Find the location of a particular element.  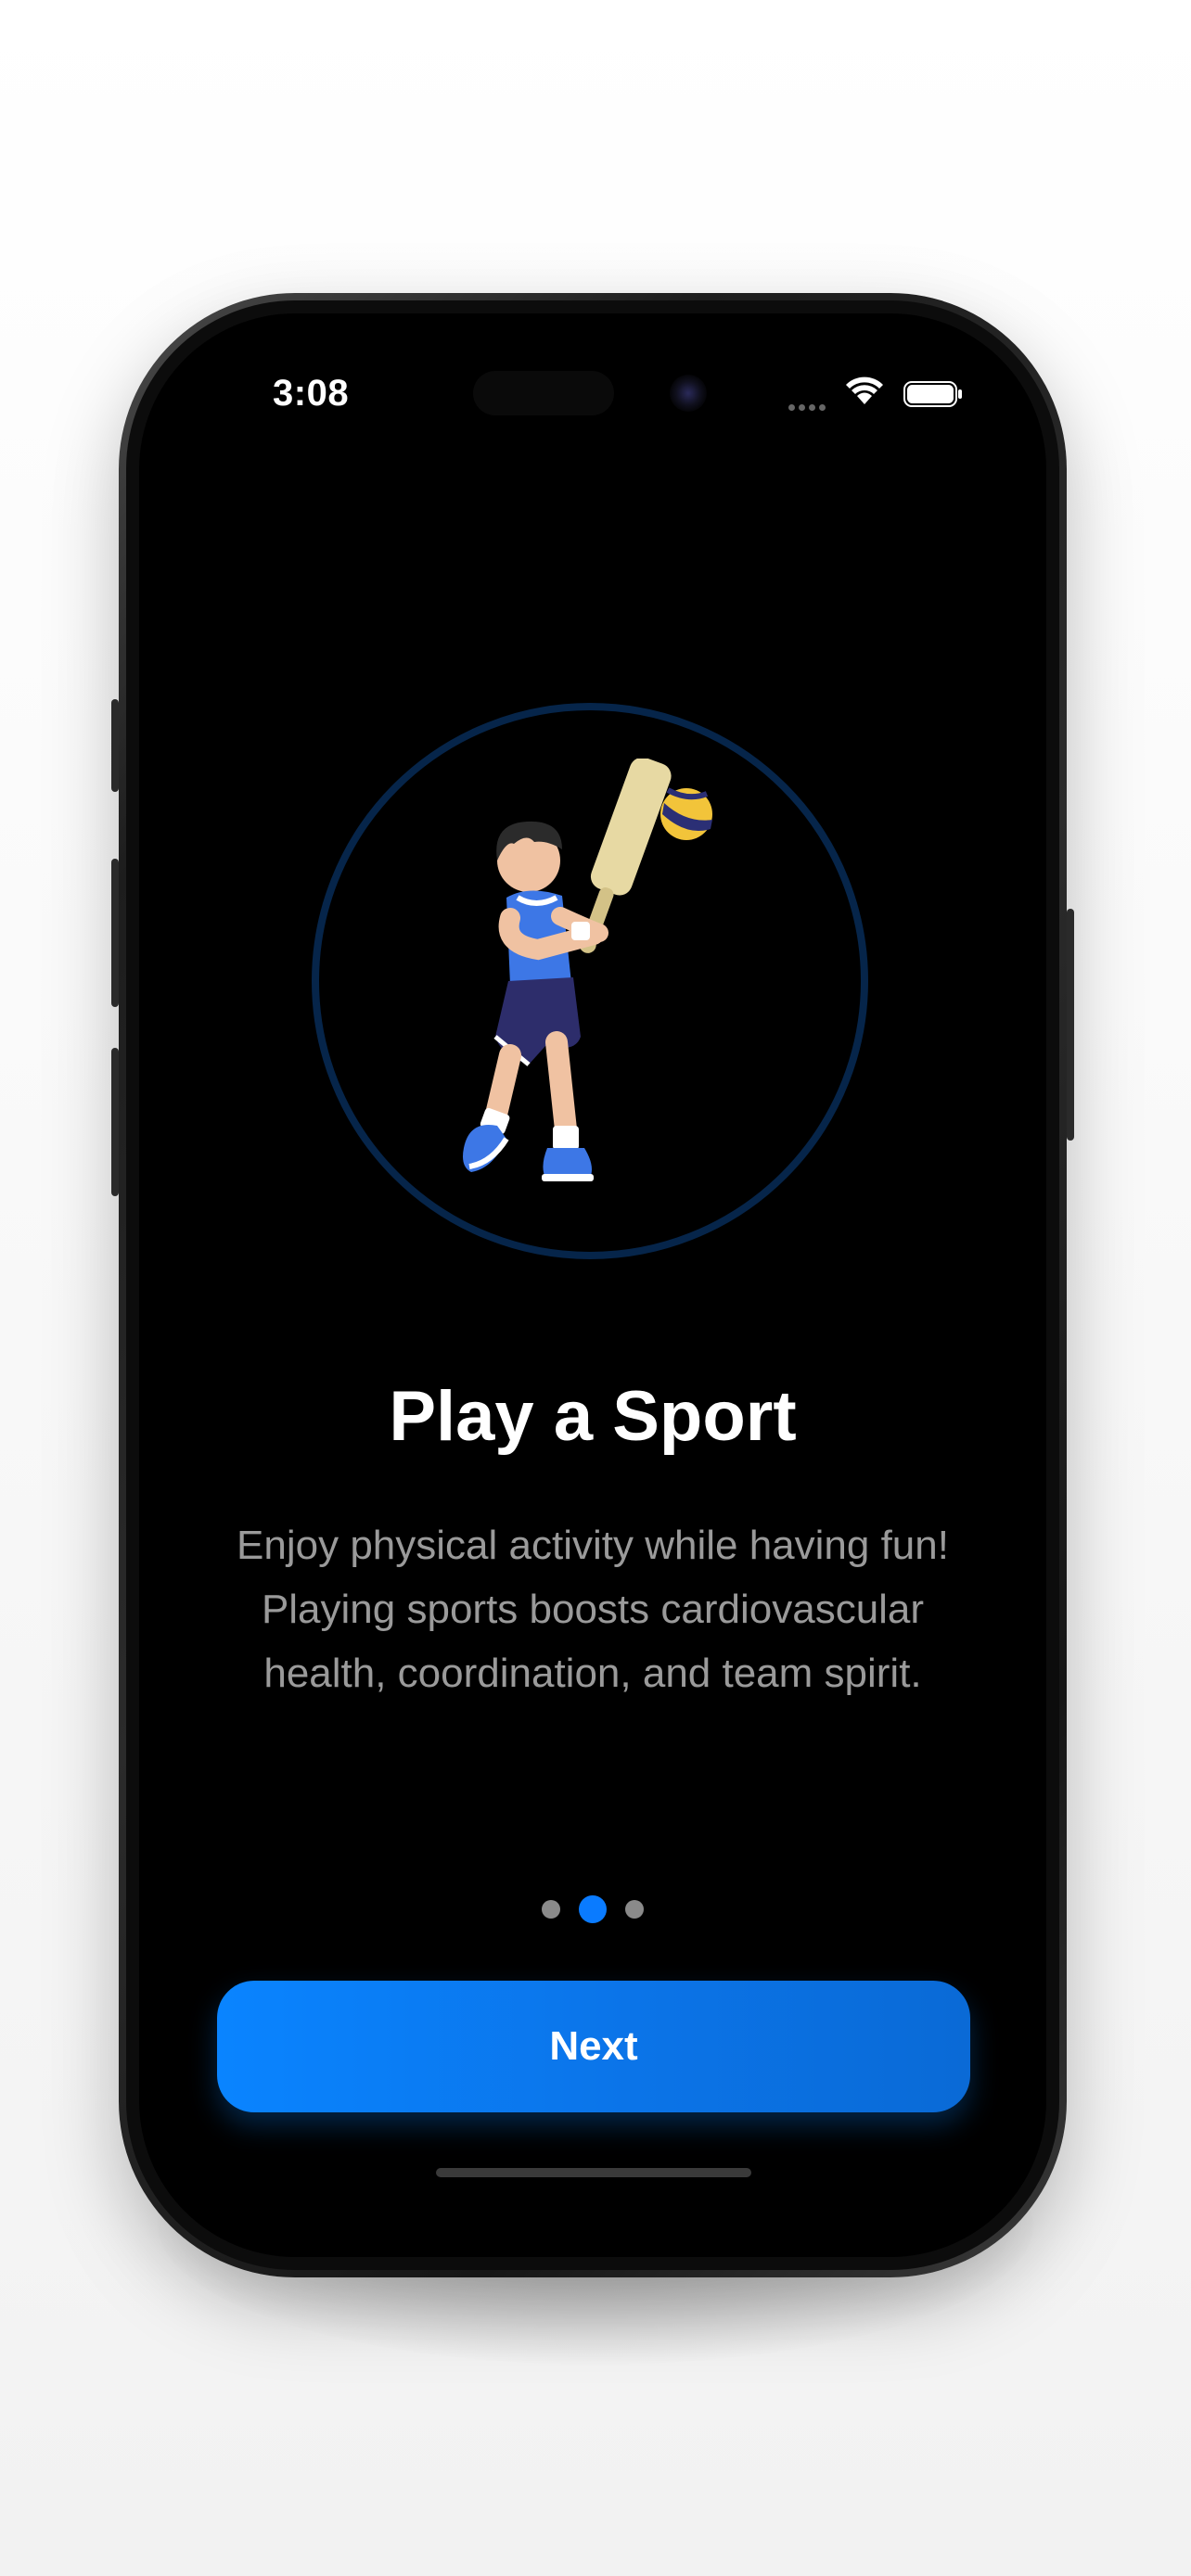

page-dot-2-active is located at coordinates (593, 1909).